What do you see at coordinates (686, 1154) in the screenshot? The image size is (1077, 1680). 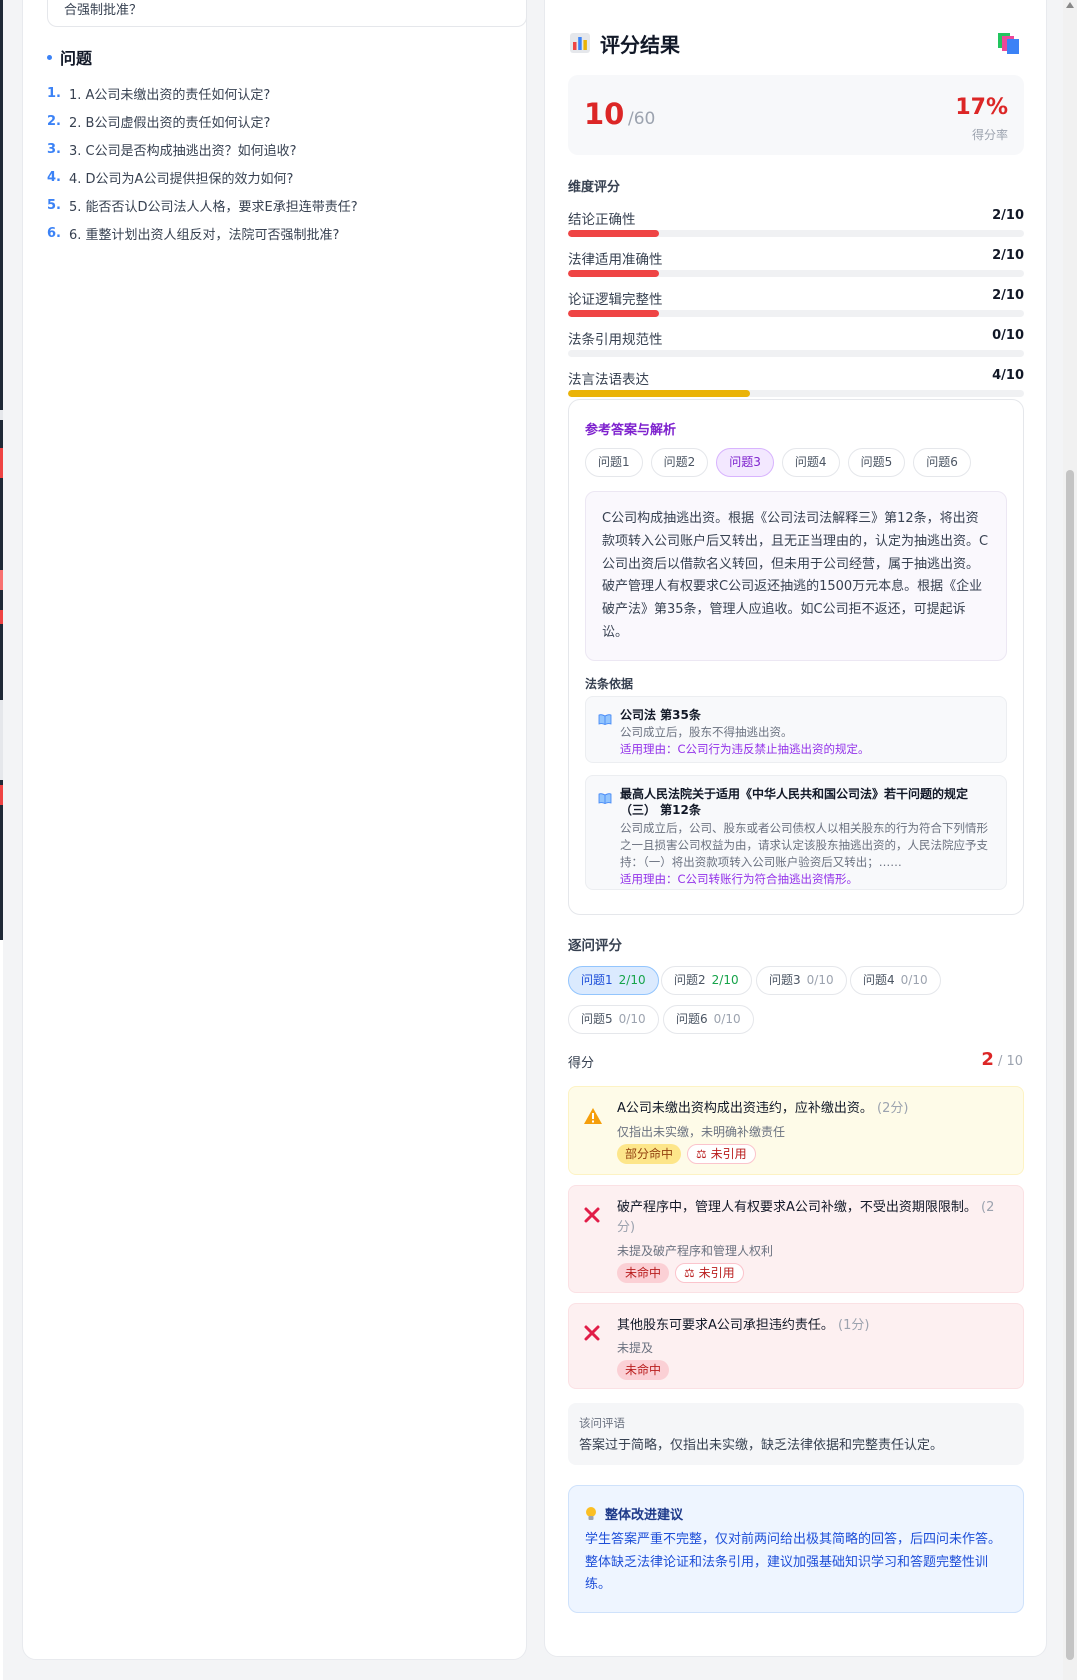 I see `point-tags: 部分命中 ⚖ 未引用` at bounding box center [686, 1154].